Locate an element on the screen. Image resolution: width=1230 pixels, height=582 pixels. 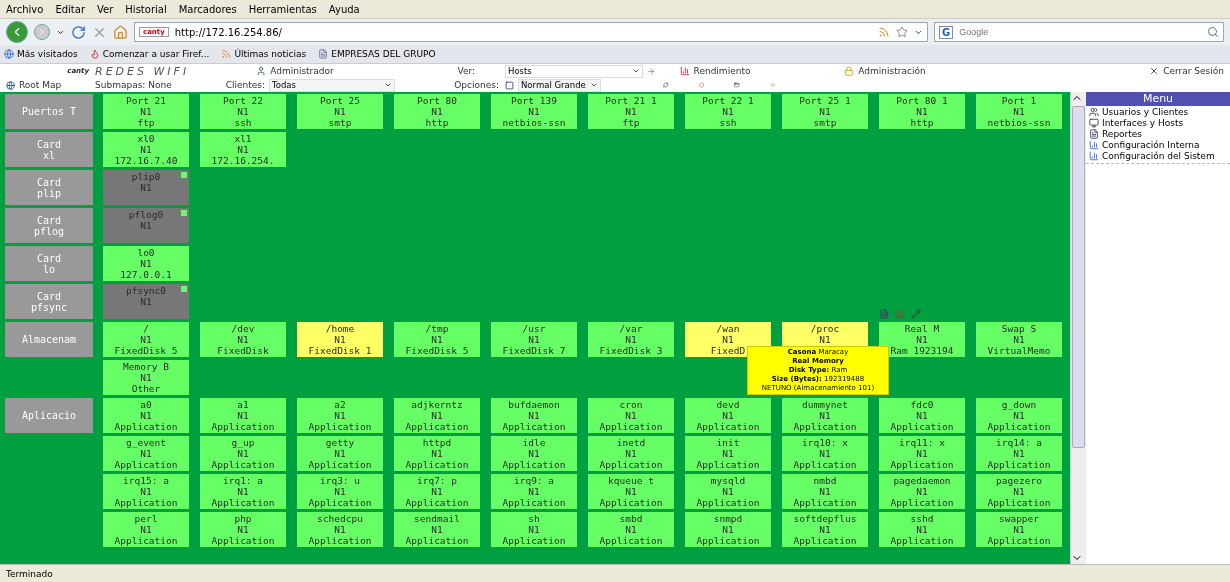
host-tile: irq10: x N1 Application is located at coordinates (825, 453).